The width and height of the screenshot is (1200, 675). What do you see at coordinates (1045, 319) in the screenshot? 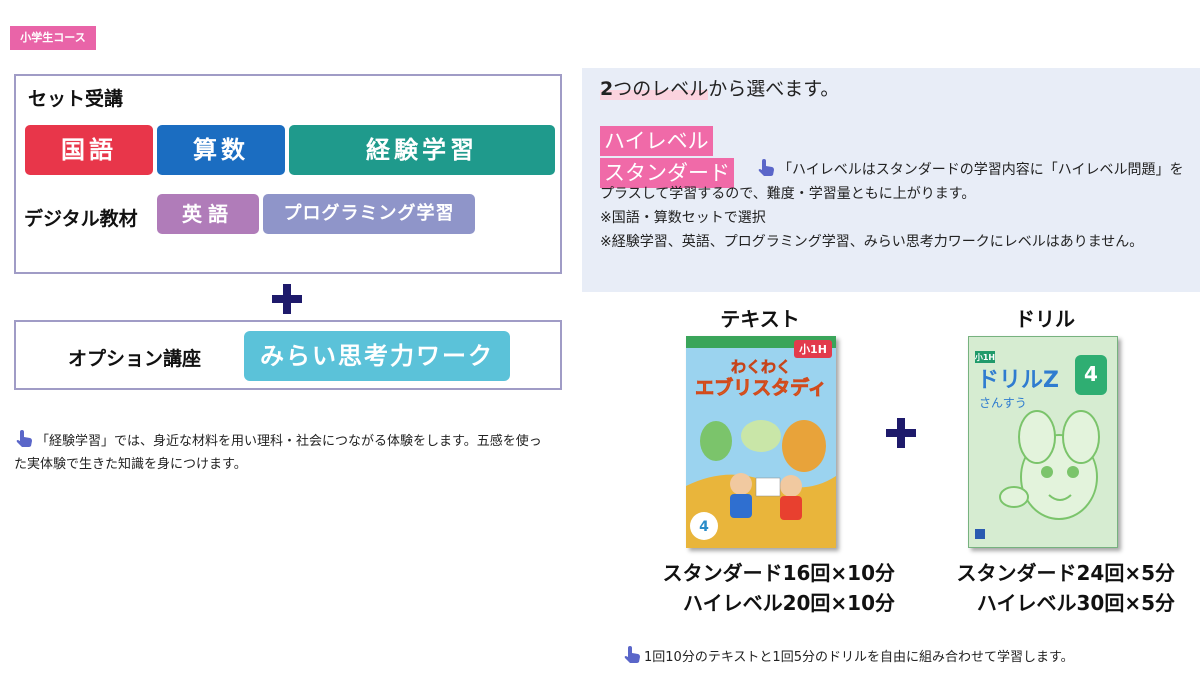
I see `drill-column-title: ドリル` at bounding box center [1045, 319].